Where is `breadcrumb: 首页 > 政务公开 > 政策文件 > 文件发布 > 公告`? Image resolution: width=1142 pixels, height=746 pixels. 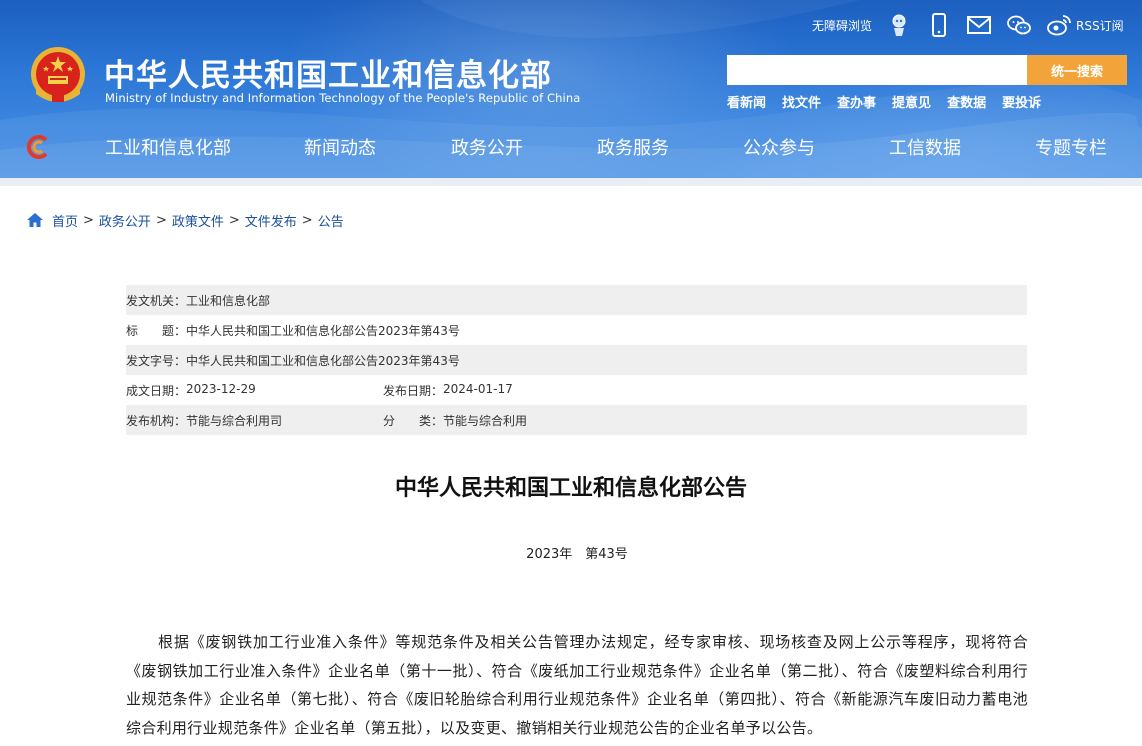 breadcrumb: 首页 > 政务公开 > 政策文件 > 文件发布 > 公告 is located at coordinates (185, 220).